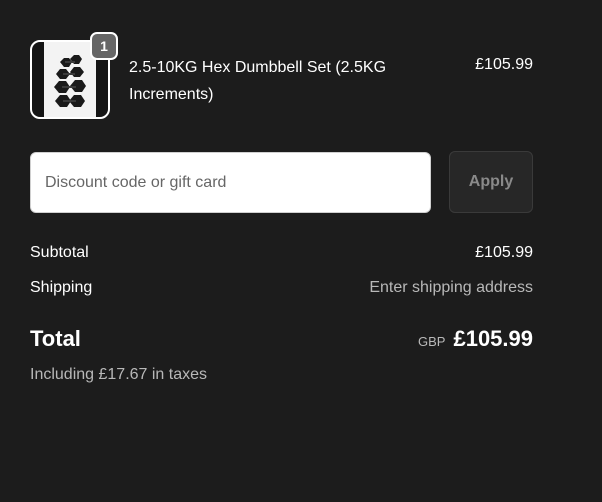  I want to click on total-amount: £105.99, so click(493, 338).